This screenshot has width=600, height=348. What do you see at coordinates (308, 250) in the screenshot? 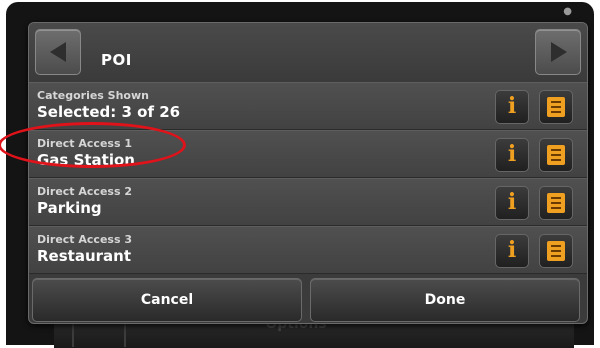
I see `row-direct-access-3: Direct Access 3 Restaurant i` at bounding box center [308, 250].